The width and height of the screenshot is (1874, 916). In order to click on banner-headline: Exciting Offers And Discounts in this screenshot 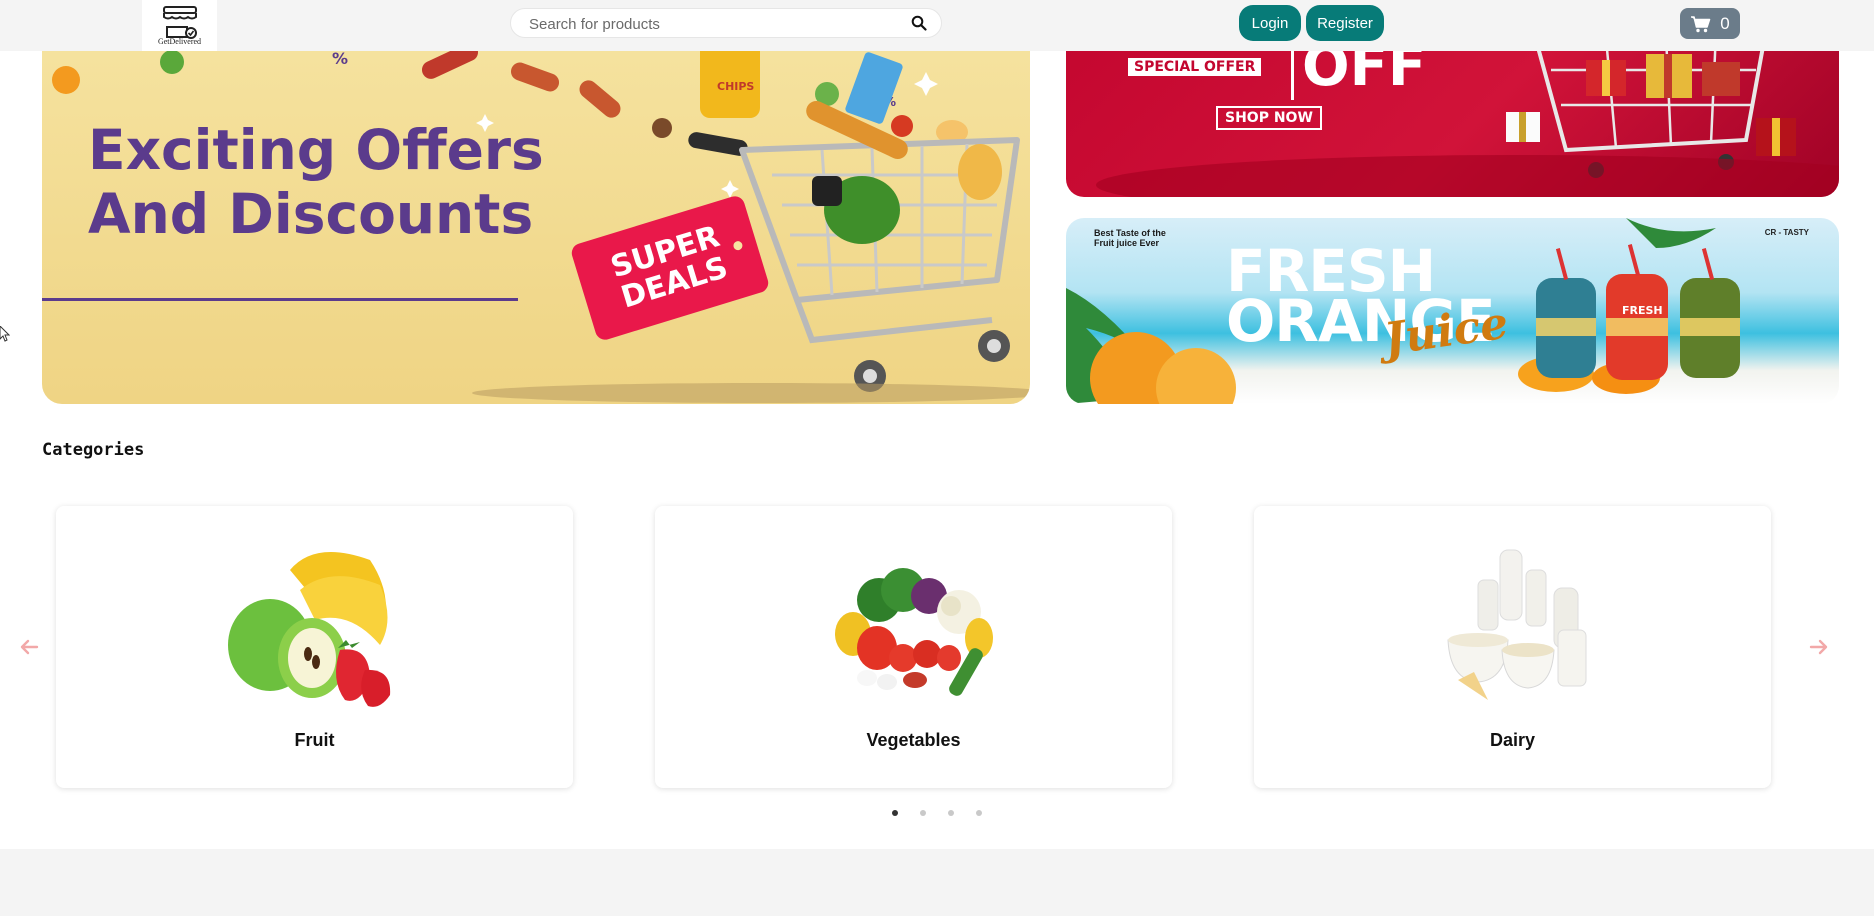, I will do `click(316, 182)`.